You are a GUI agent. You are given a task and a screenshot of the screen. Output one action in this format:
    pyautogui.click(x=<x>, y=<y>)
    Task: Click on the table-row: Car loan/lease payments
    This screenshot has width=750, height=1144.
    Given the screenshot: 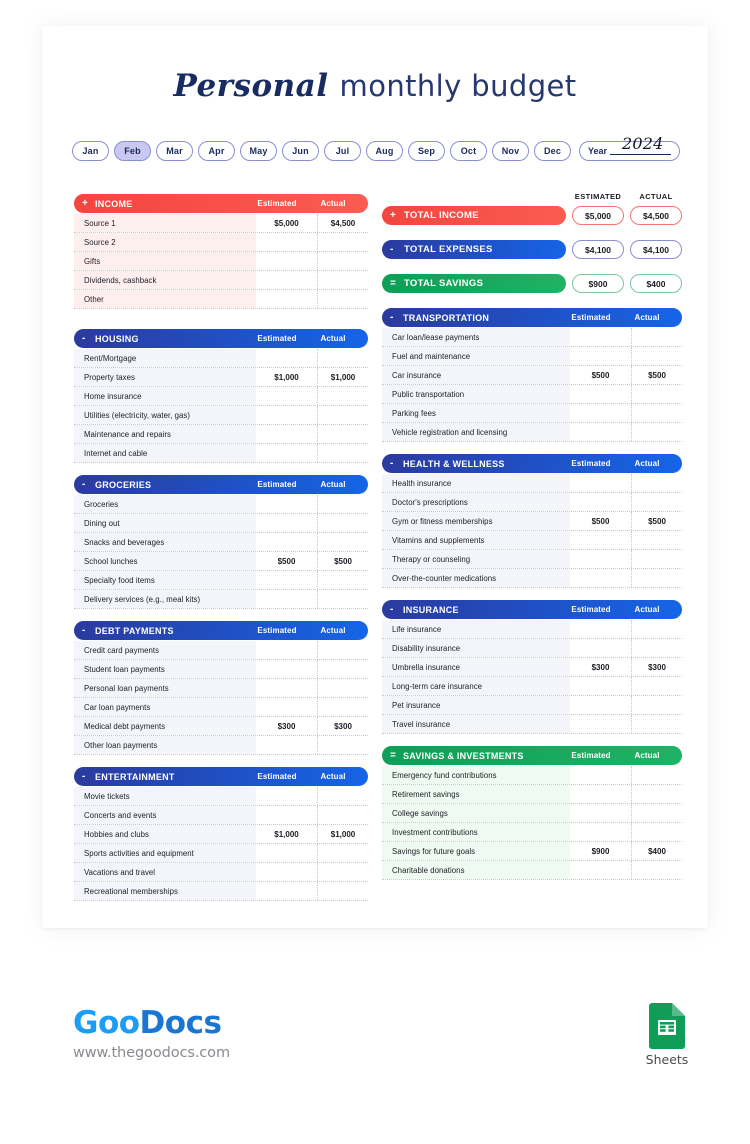 What is the action you would take?
    pyautogui.click(x=532, y=337)
    